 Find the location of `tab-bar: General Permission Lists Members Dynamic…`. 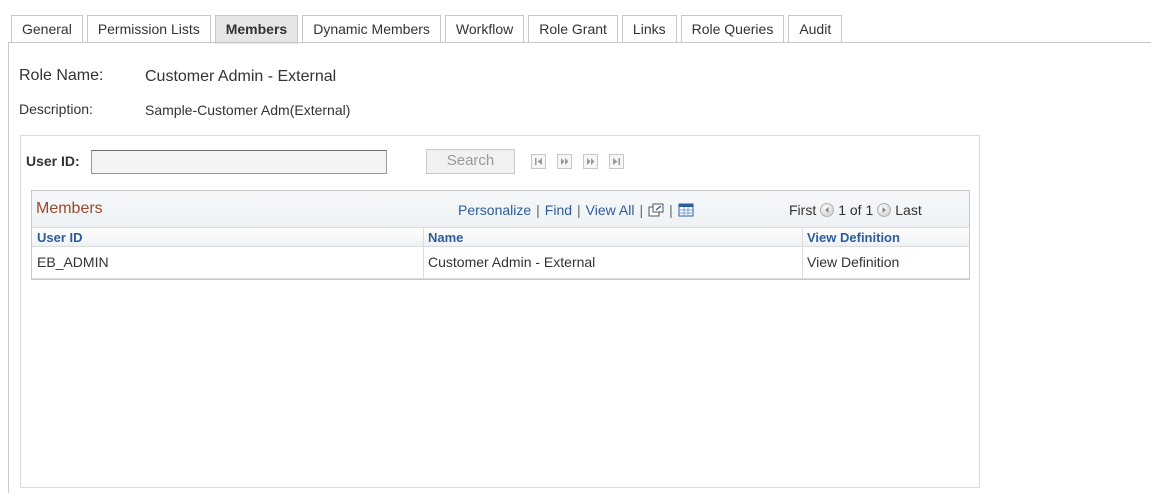

tab-bar: General Permission Lists Members Dynamic… is located at coordinates (575, 22).